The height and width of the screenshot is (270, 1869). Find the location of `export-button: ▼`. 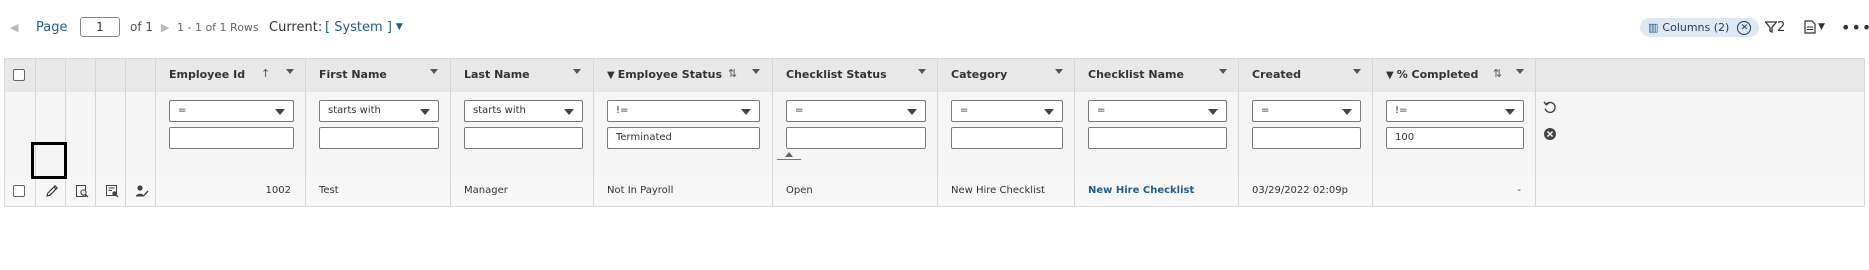

export-button: ▼ is located at coordinates (1814, 27).